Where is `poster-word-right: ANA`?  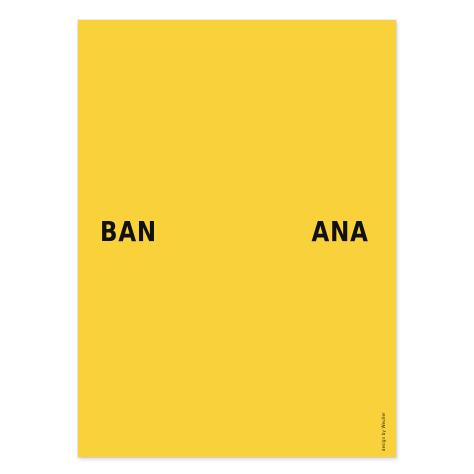 poster-word-right: ANA is located at coordinates (340, 231).